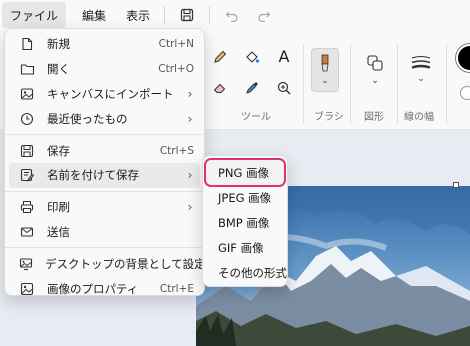  I want to click on brush-button: ⌄, so click(325, 70).